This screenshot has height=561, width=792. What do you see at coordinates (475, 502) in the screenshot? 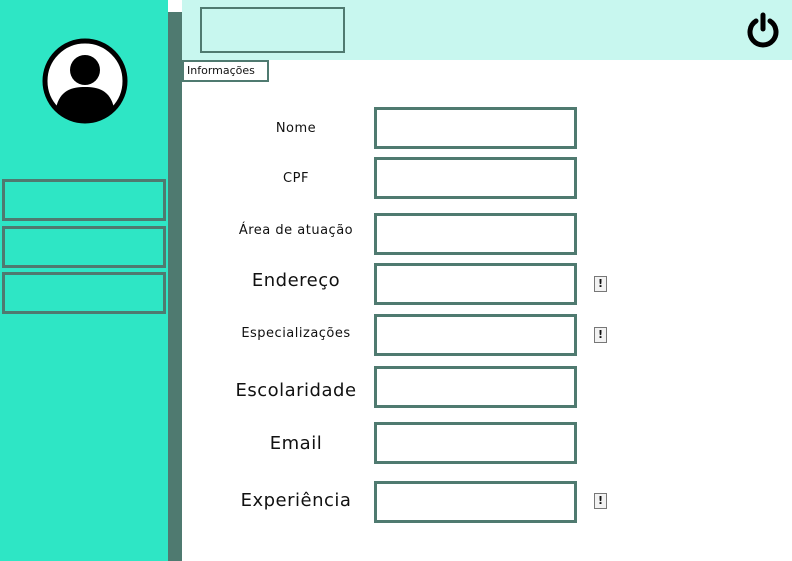
I see `experiencia-input` at bounding box center [475, 502].